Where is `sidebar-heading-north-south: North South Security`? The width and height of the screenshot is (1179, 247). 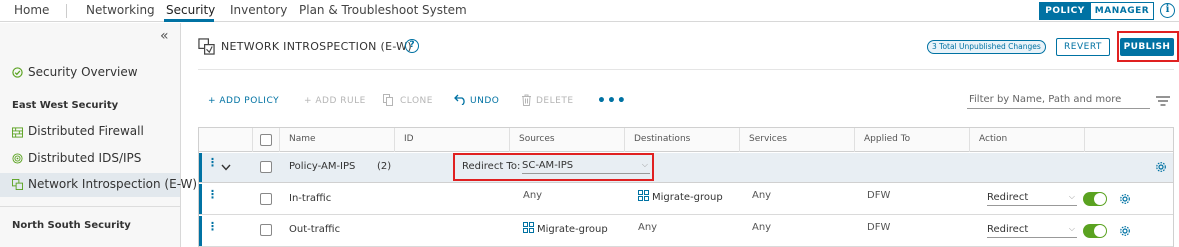
sidebar-heading-north-south: North South Security is located at coordinates (71, 225).